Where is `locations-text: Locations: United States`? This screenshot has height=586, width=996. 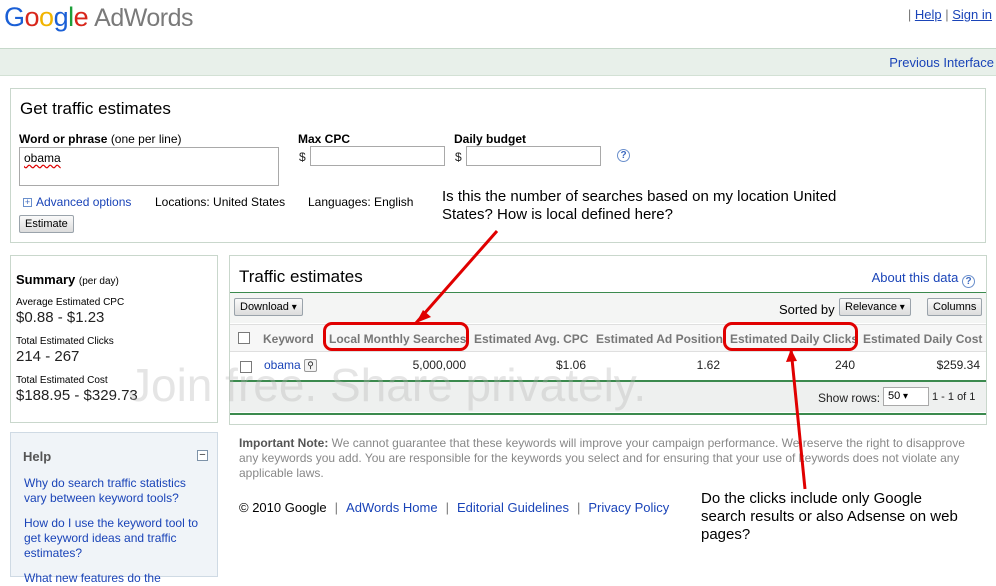 locations-text: Locations: United States is located at coordinates (220, 202).